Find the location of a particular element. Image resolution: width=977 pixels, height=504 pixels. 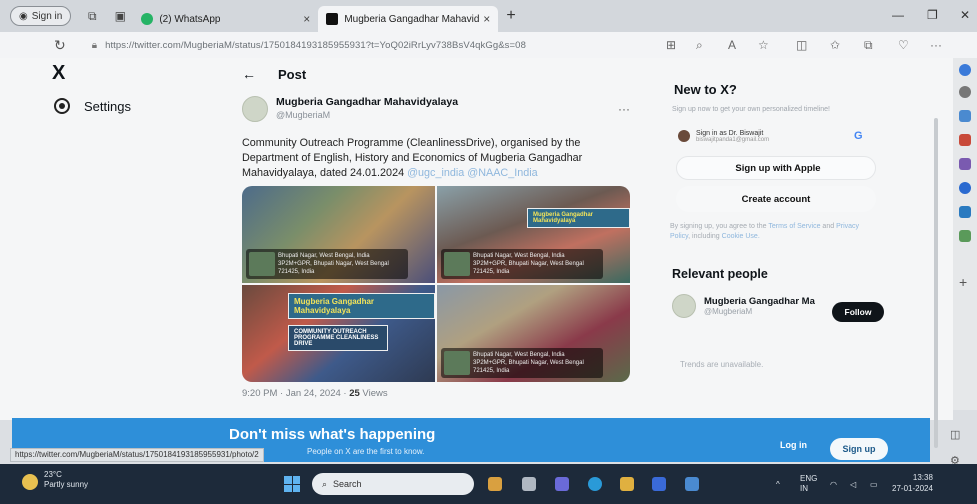

menu-more-icon: ··· is located at coordinates (936, 45).